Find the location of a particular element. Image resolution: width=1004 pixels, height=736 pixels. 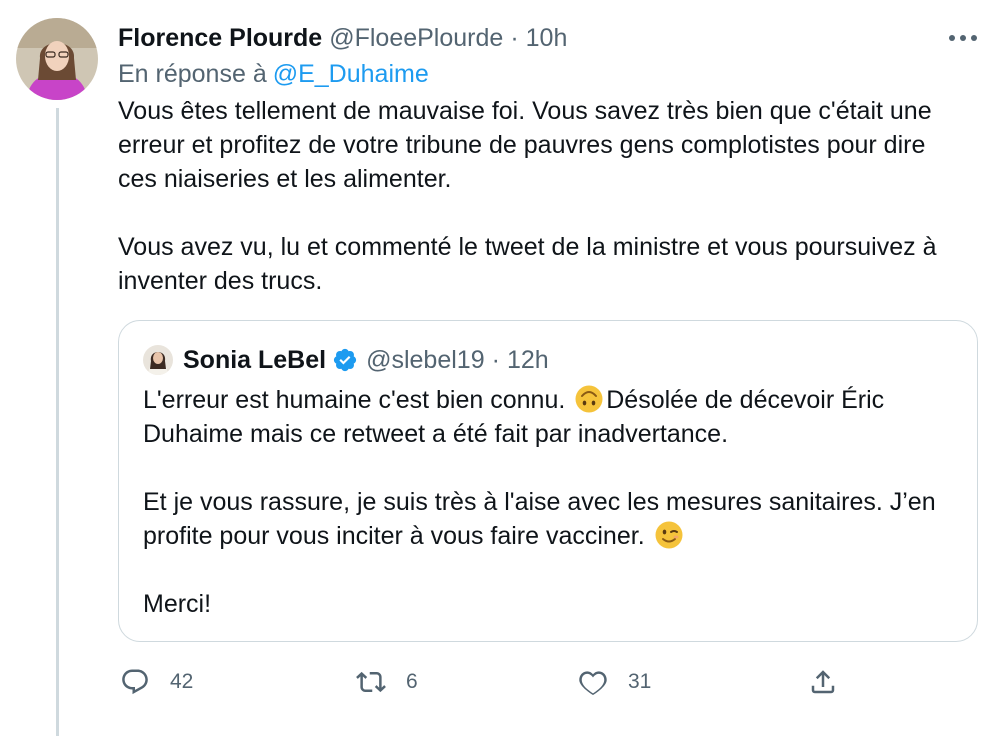

like-icon is located at coordinates (593, 682).